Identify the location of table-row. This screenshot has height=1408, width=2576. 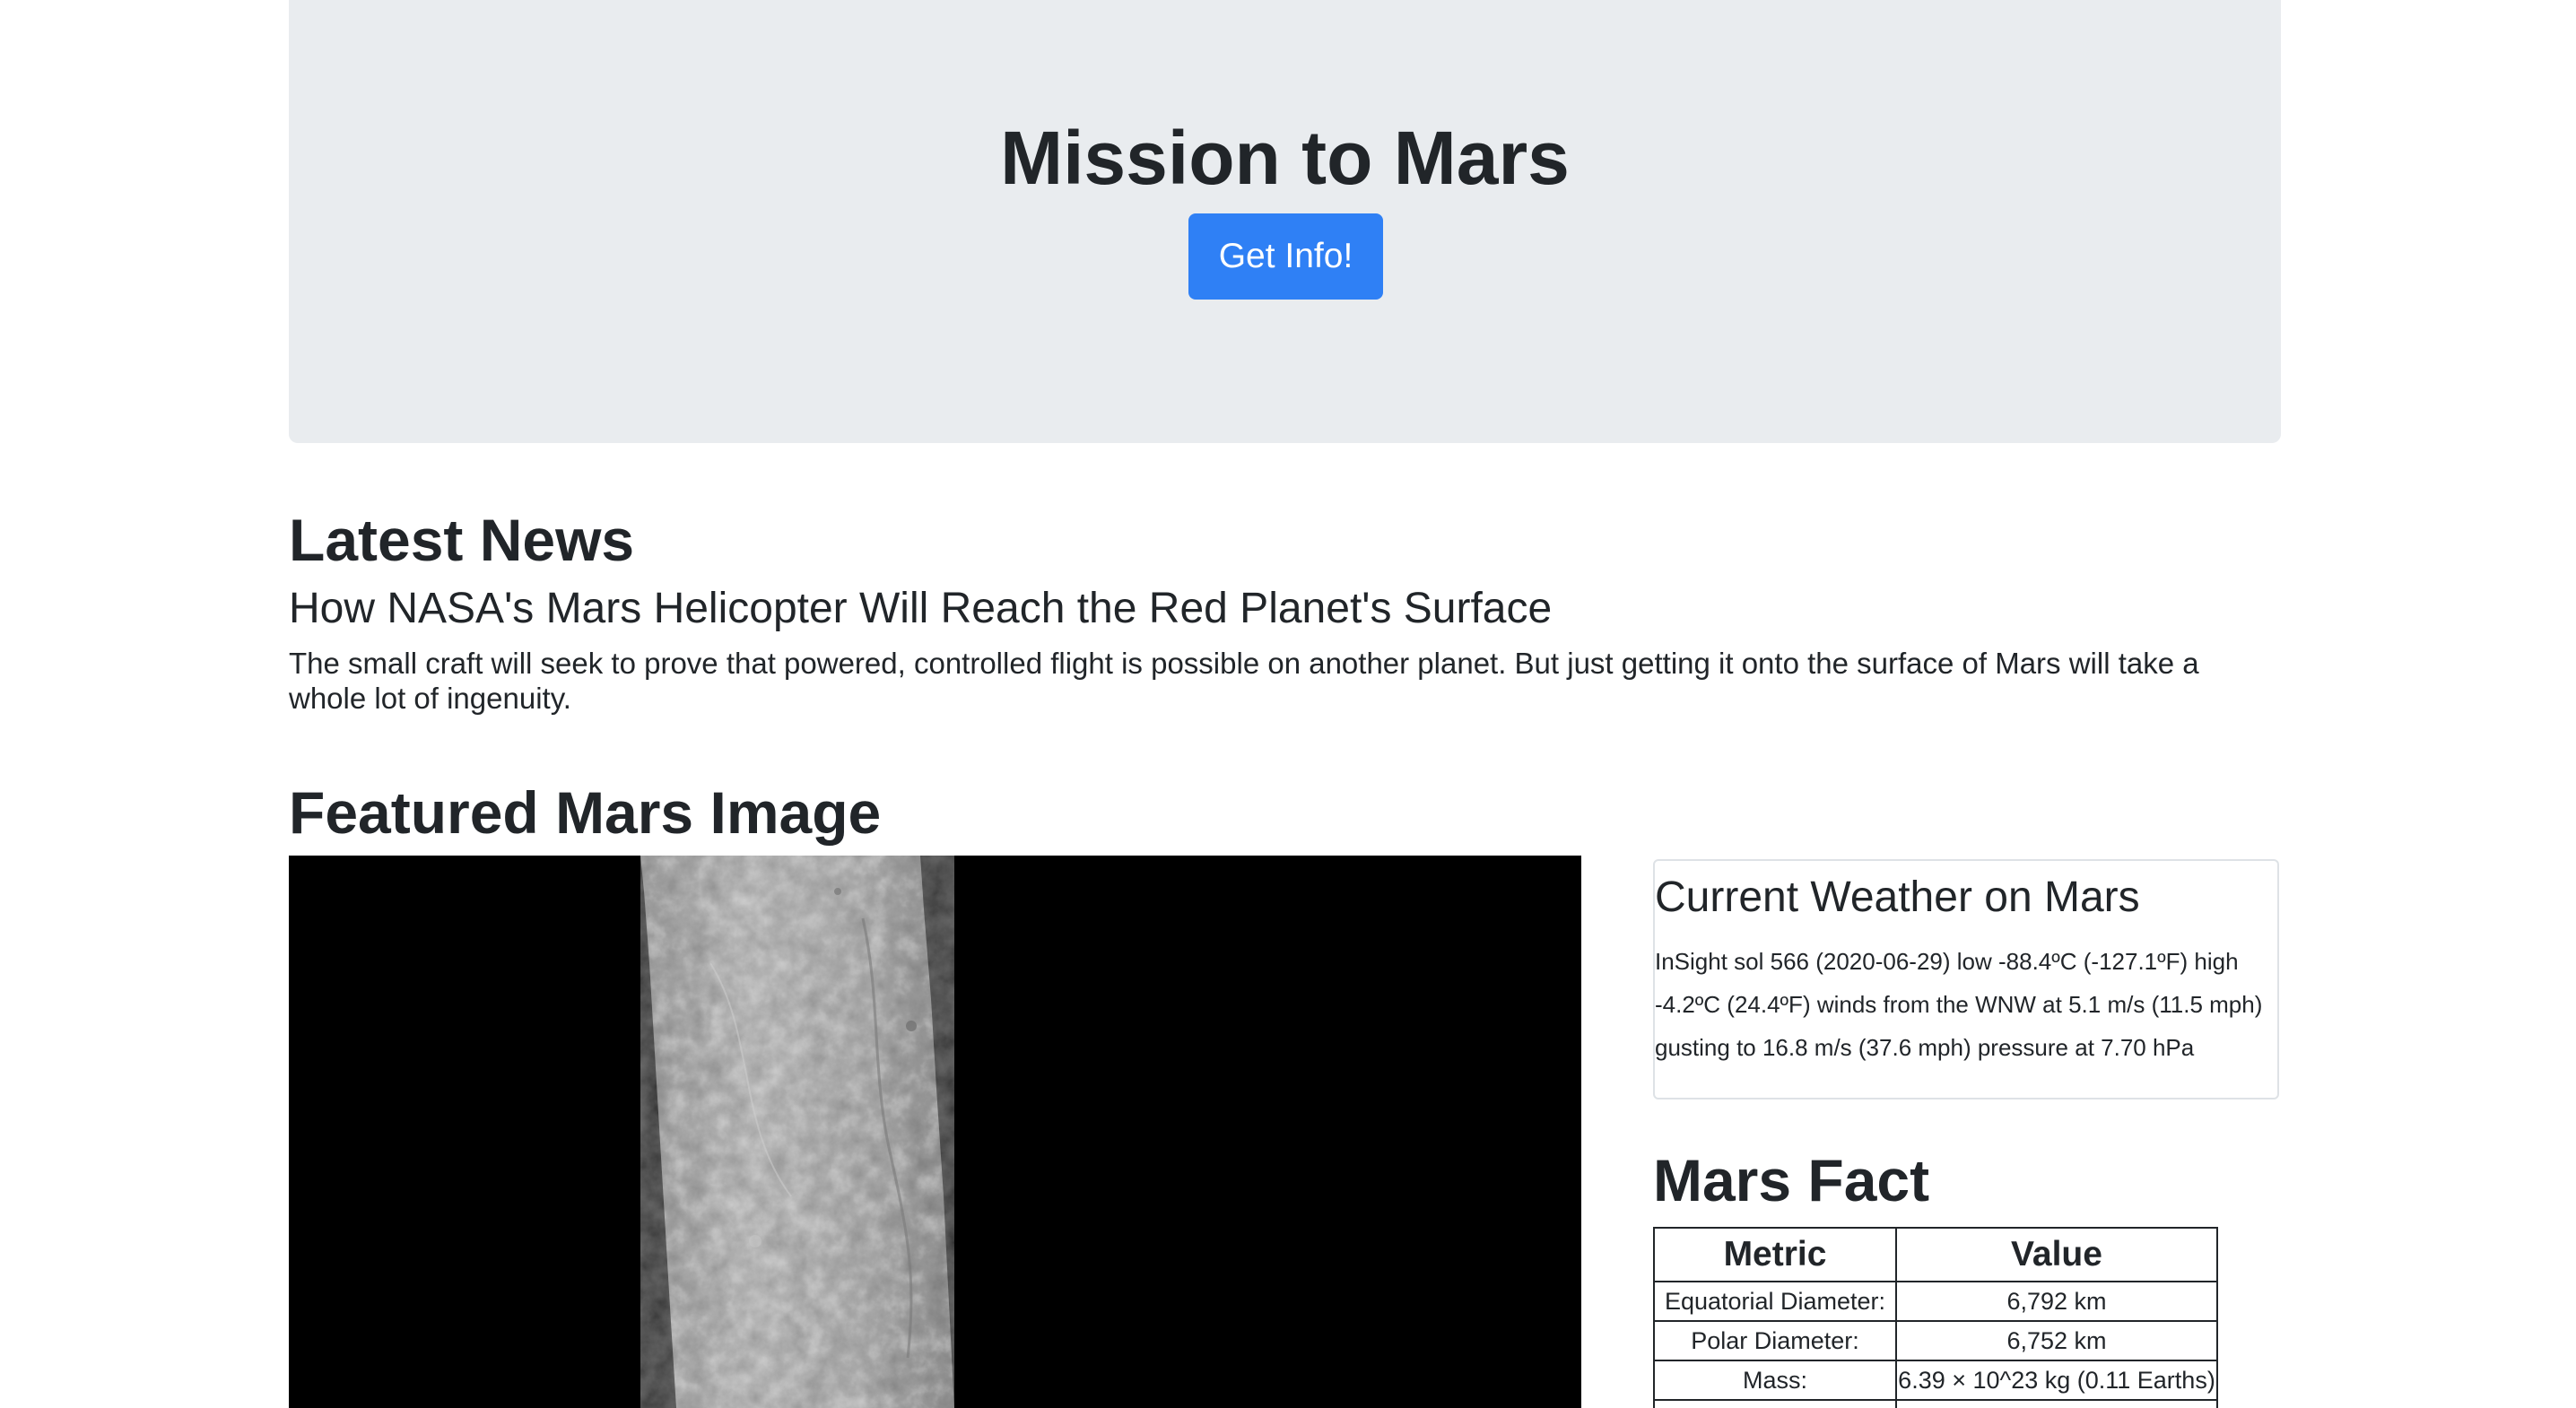
(1935, 1403).